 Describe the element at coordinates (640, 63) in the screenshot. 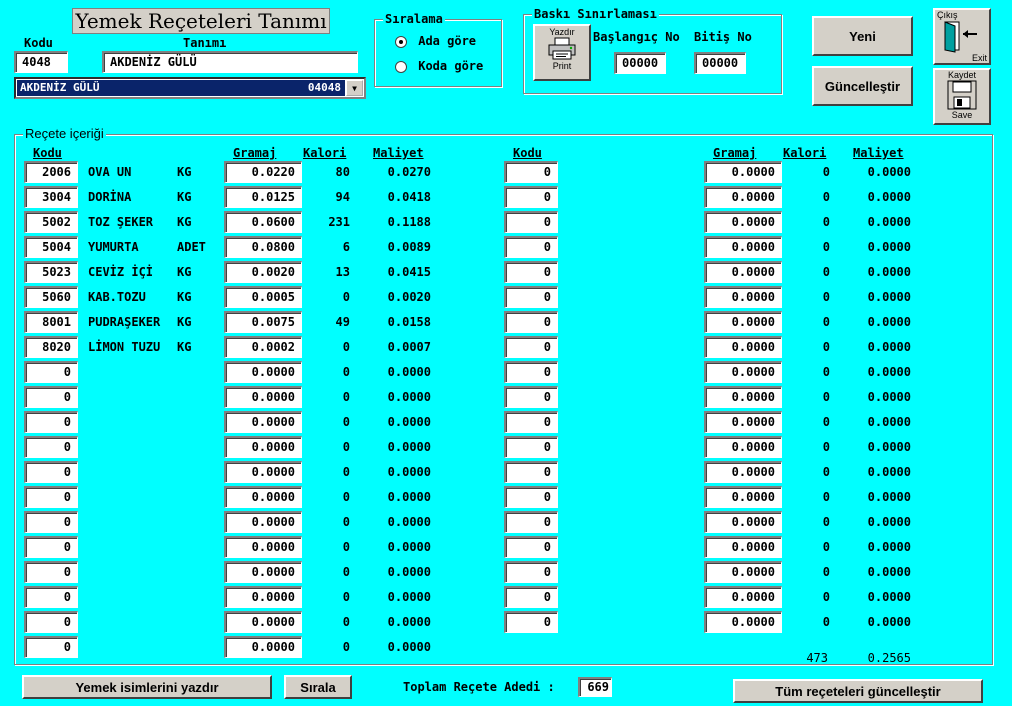

I see `start-no-input: 00000` at that location.